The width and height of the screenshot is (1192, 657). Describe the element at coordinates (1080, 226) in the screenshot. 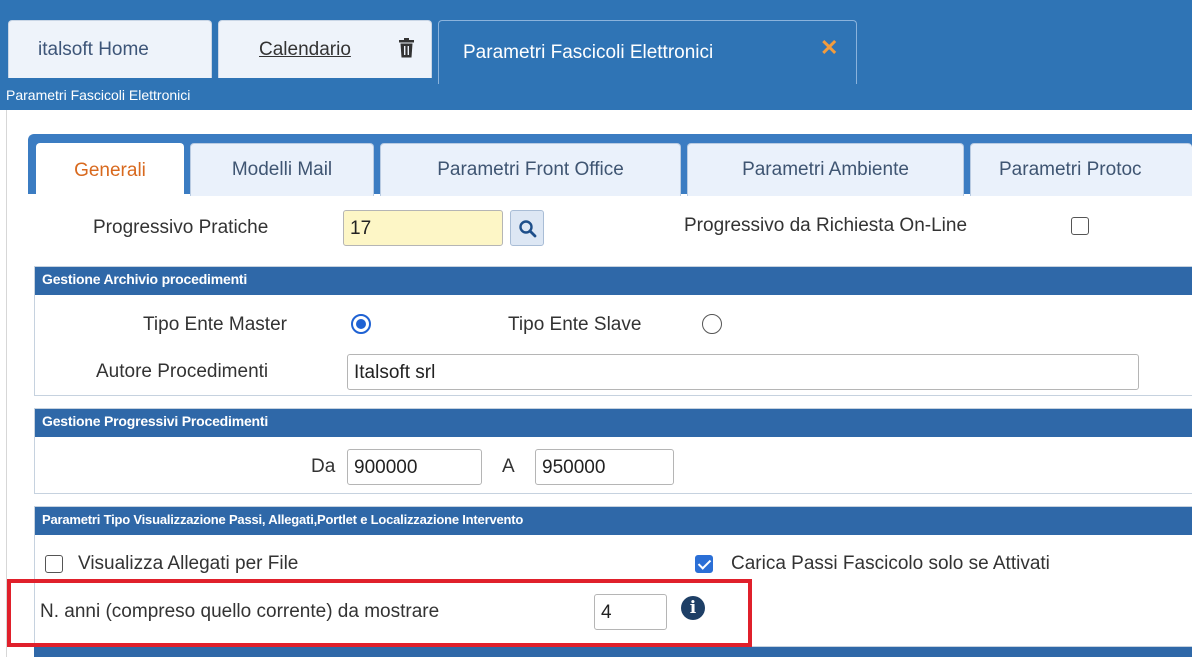

I see `progressivo-online-checkbox` at that location.